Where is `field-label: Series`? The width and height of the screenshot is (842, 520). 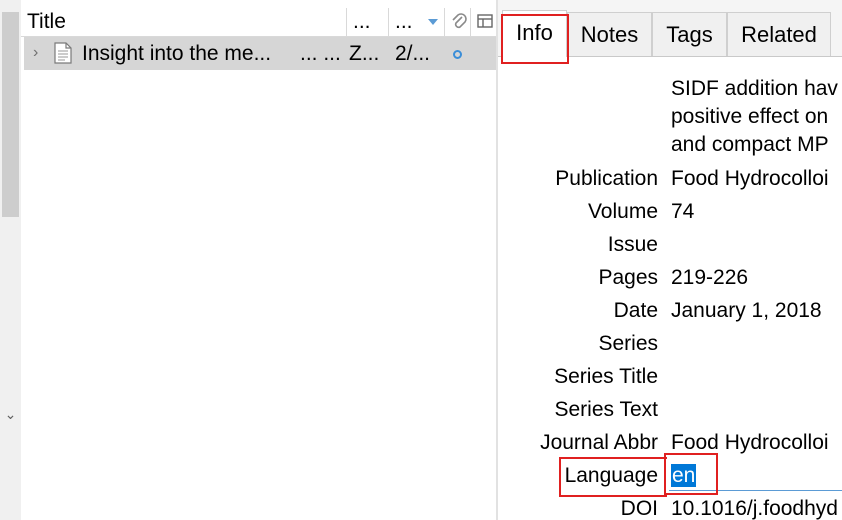
field-label: Series is located at coordinates (628, 343).